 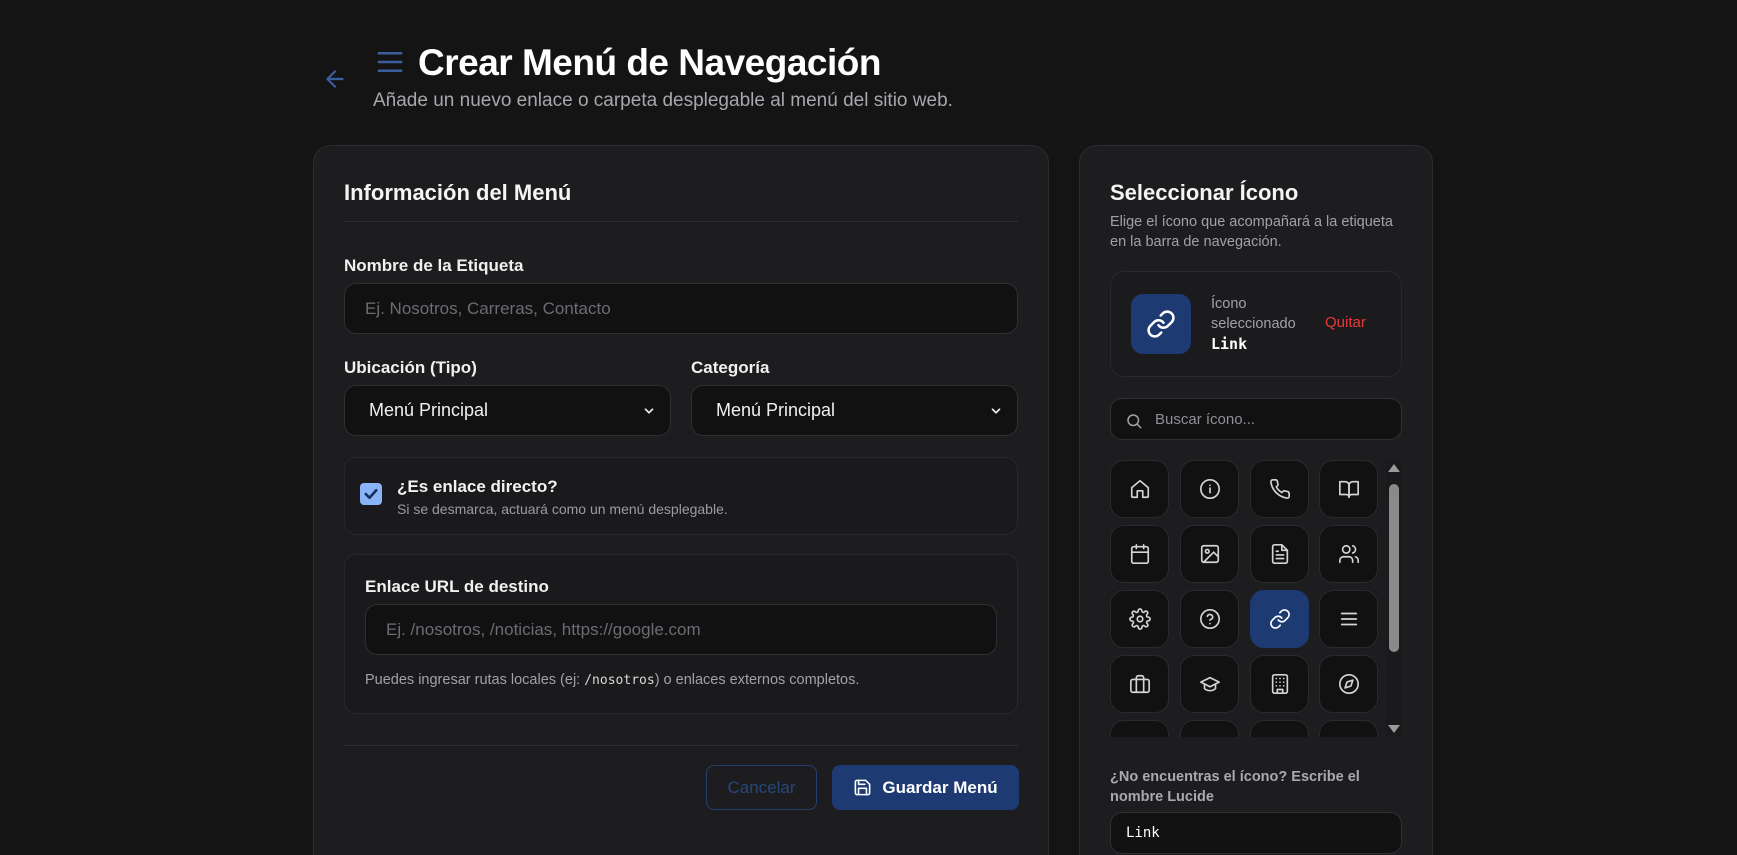 I want to click on icon-search-input, so click(x=1275, y=419).